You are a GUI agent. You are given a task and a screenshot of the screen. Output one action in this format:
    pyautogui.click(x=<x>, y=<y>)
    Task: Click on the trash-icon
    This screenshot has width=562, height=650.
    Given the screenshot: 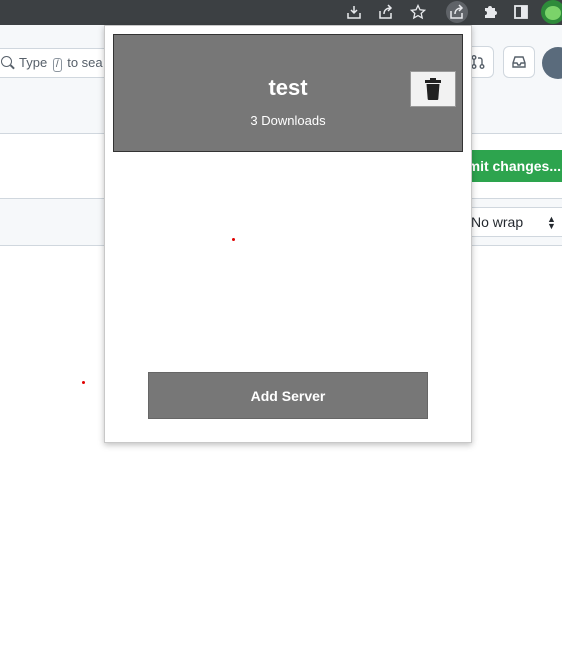 What is the action you would take?
    pyautogui.click(x=433, y=89)
    